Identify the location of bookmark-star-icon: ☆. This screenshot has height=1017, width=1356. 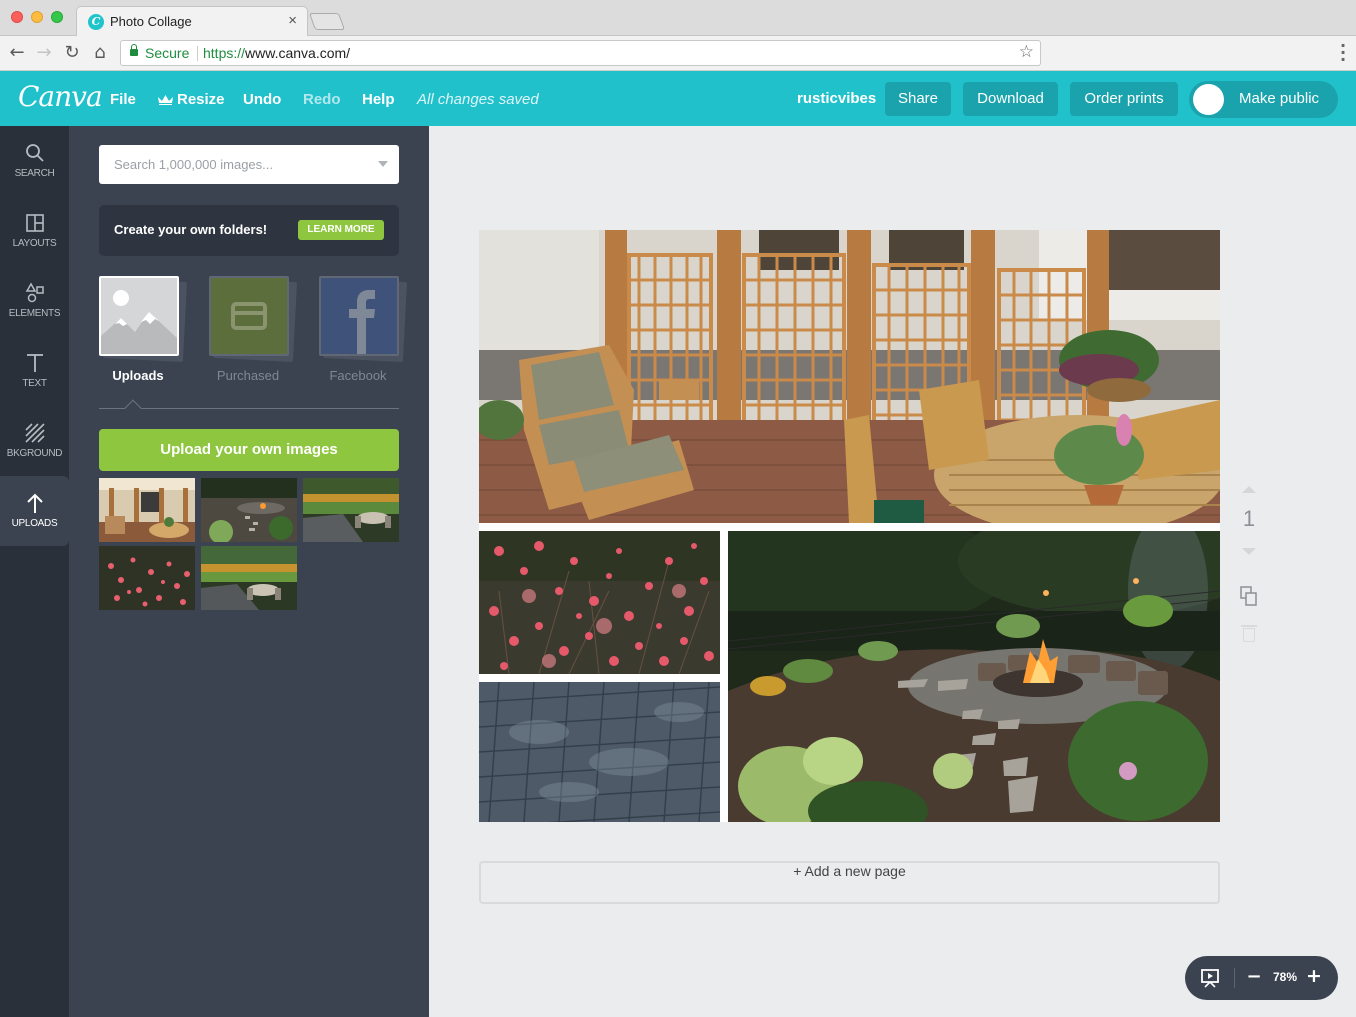
(1026, 52).